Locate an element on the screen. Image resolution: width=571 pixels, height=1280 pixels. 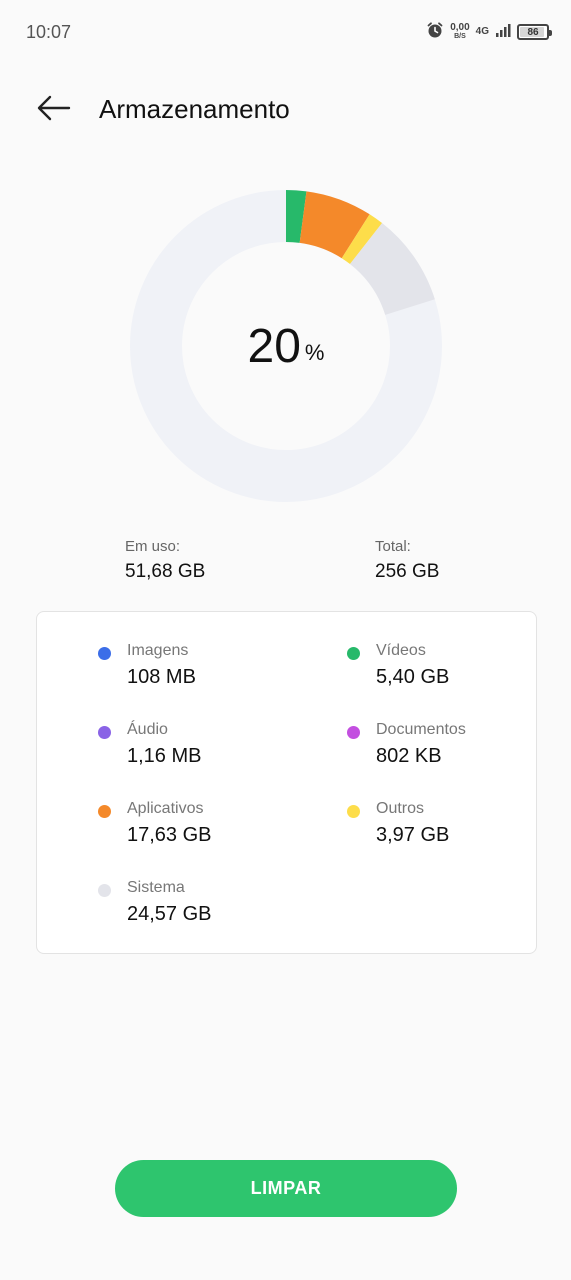
header: Armazenamento is located at coordinates (285, 110).